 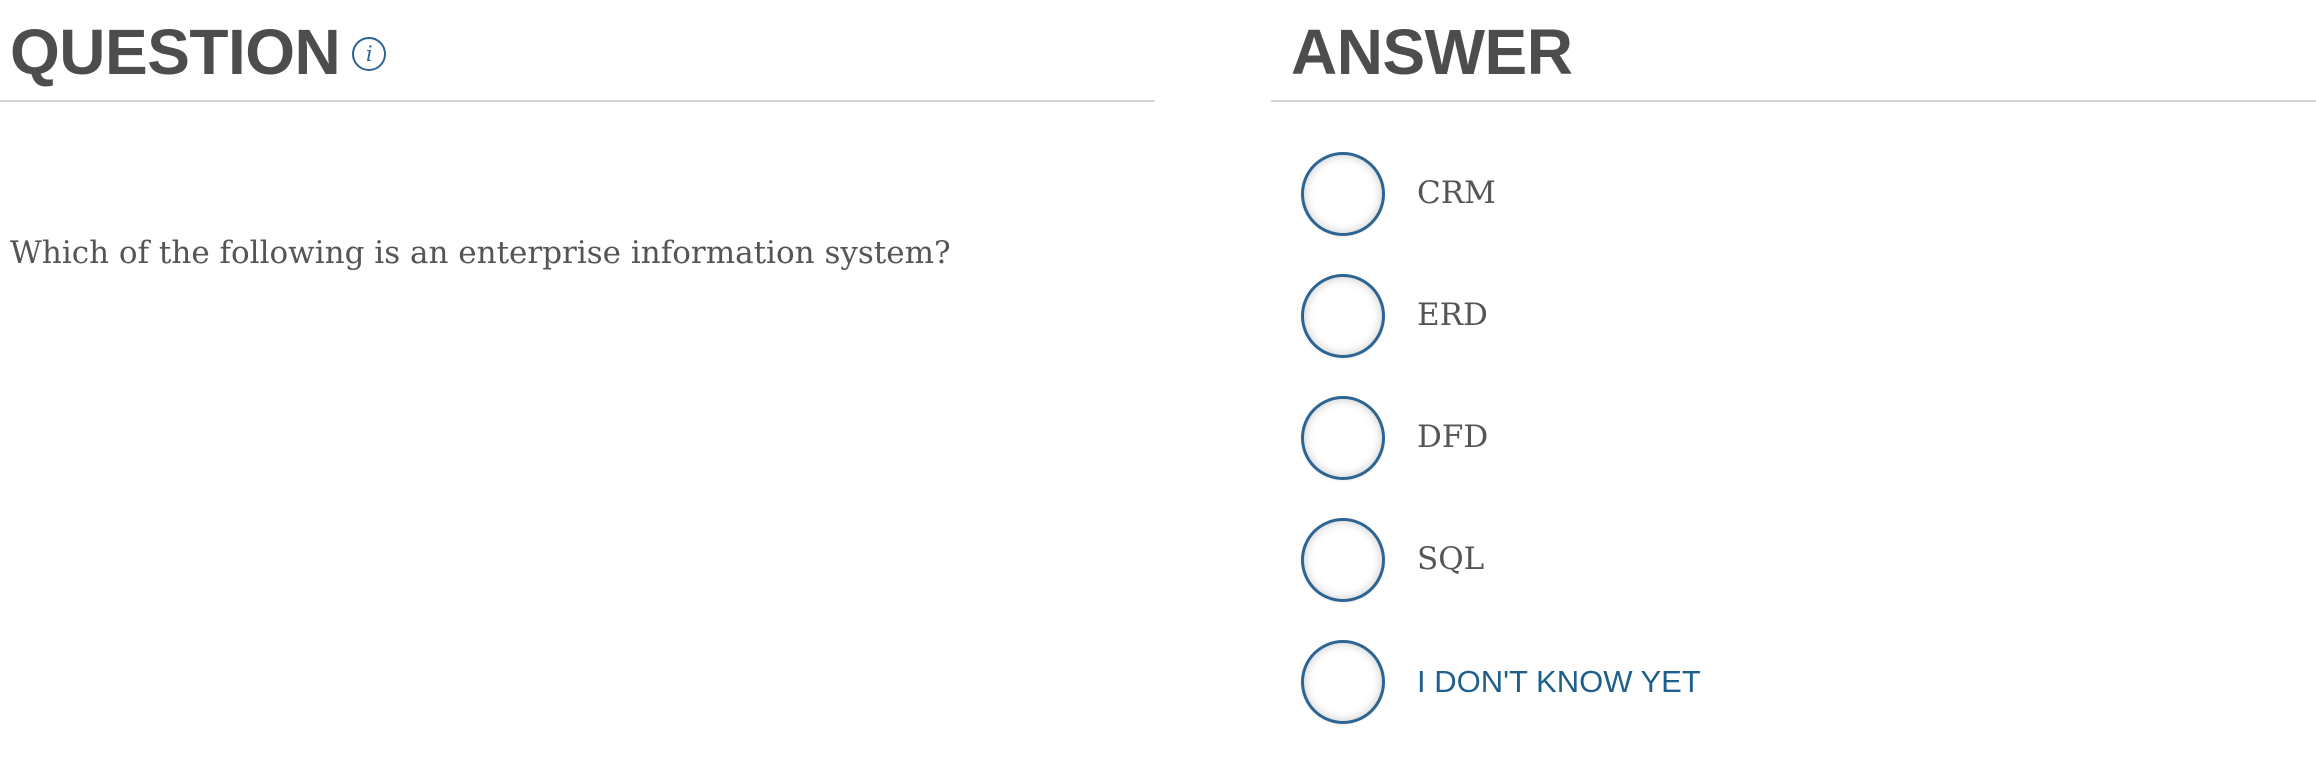 What do you see at coordinates (1432, 52) in the screenshot?
I see `answer-title: ANSWER` at bounding box center [1432, 52].